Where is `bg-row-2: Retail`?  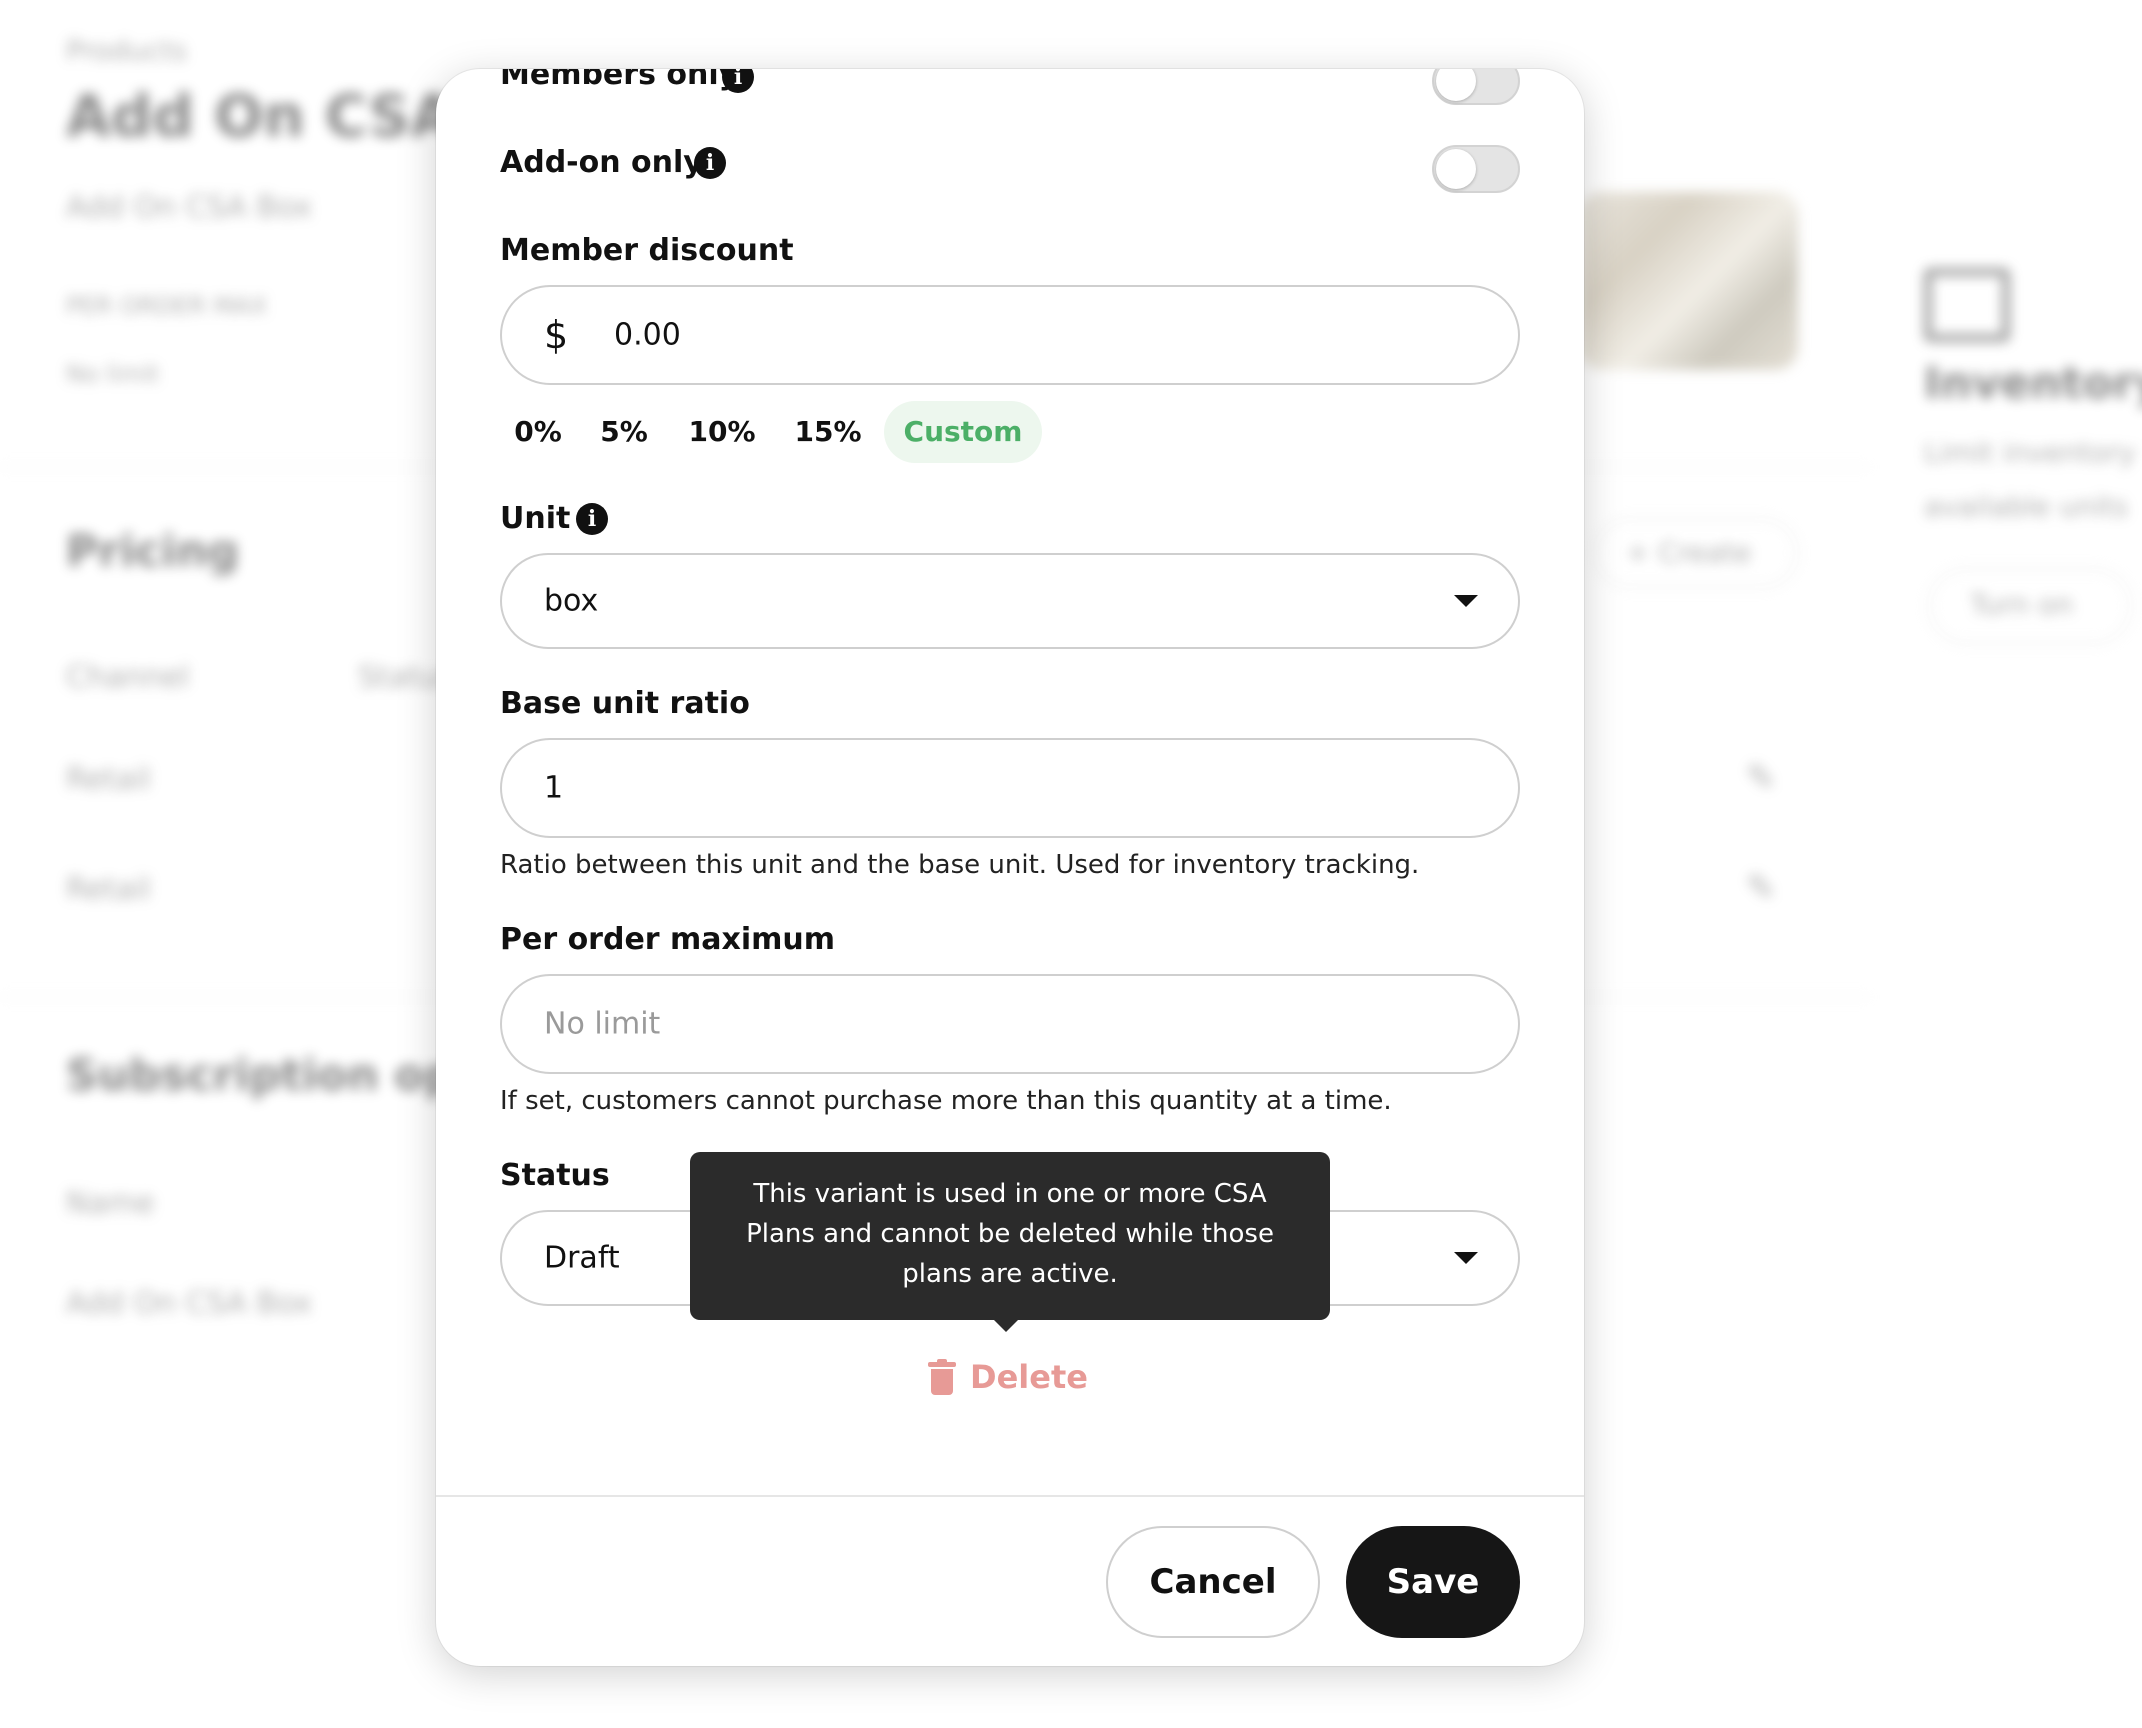
bg-row-2: Retail is located at coordinates (108, 889).